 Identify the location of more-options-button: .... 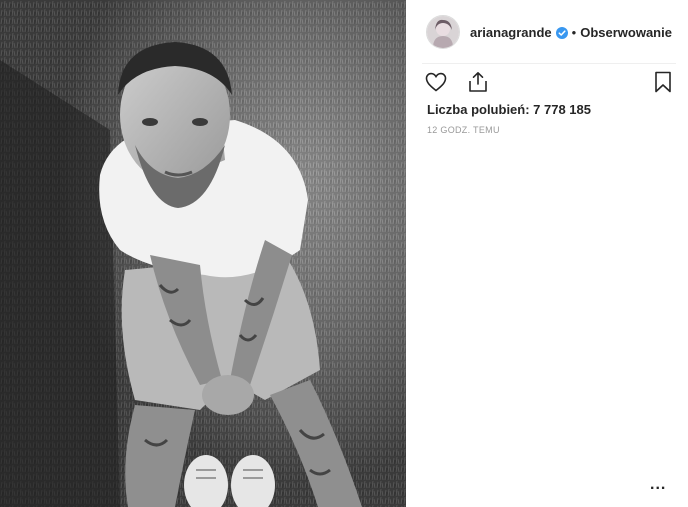
(661, 484).